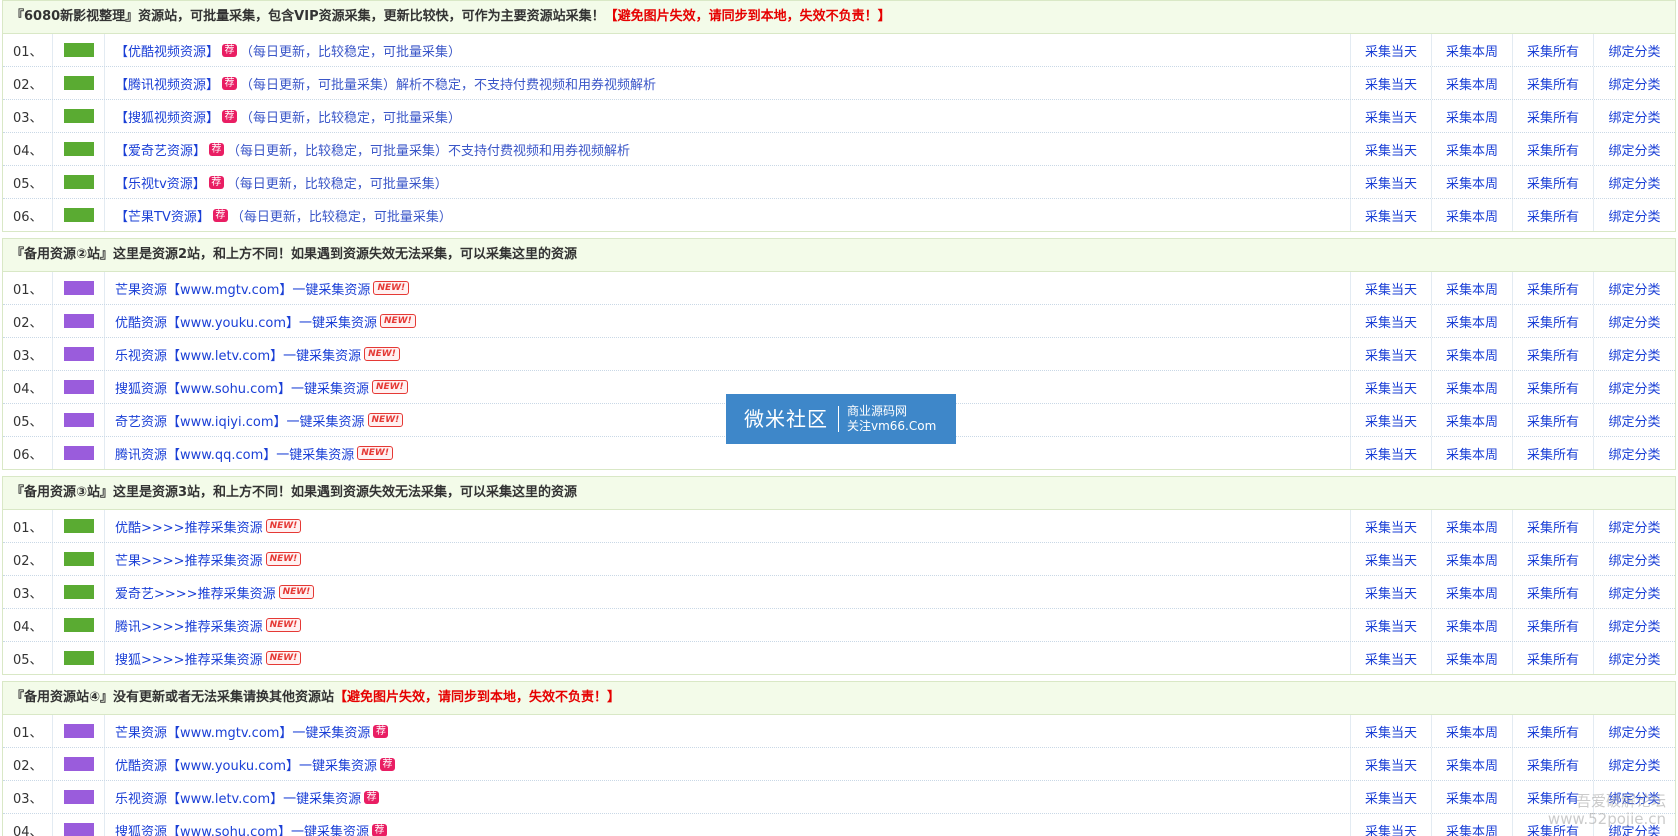 This screenshot has height=836, width=1678. What do you see at coordinates (162, 215) in the screenshot?
I see `resource-link: 【芒果TV资源】` at bounding box center [162, 215].